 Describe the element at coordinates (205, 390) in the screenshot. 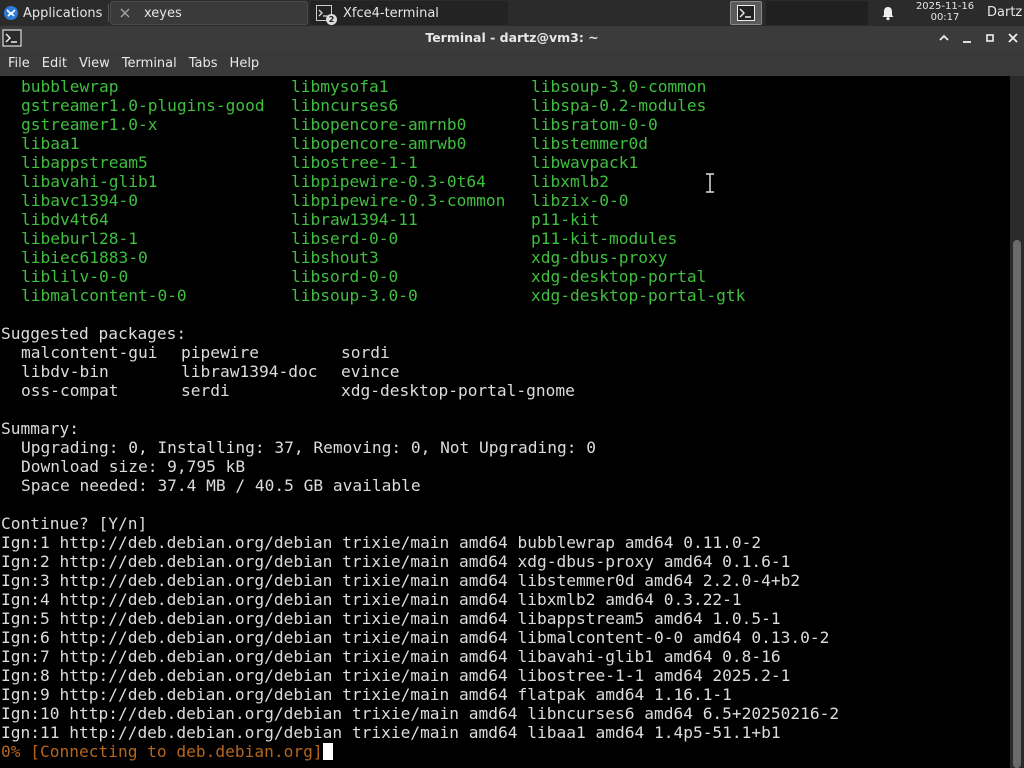

I see `suggested-package: serdi` at that location.